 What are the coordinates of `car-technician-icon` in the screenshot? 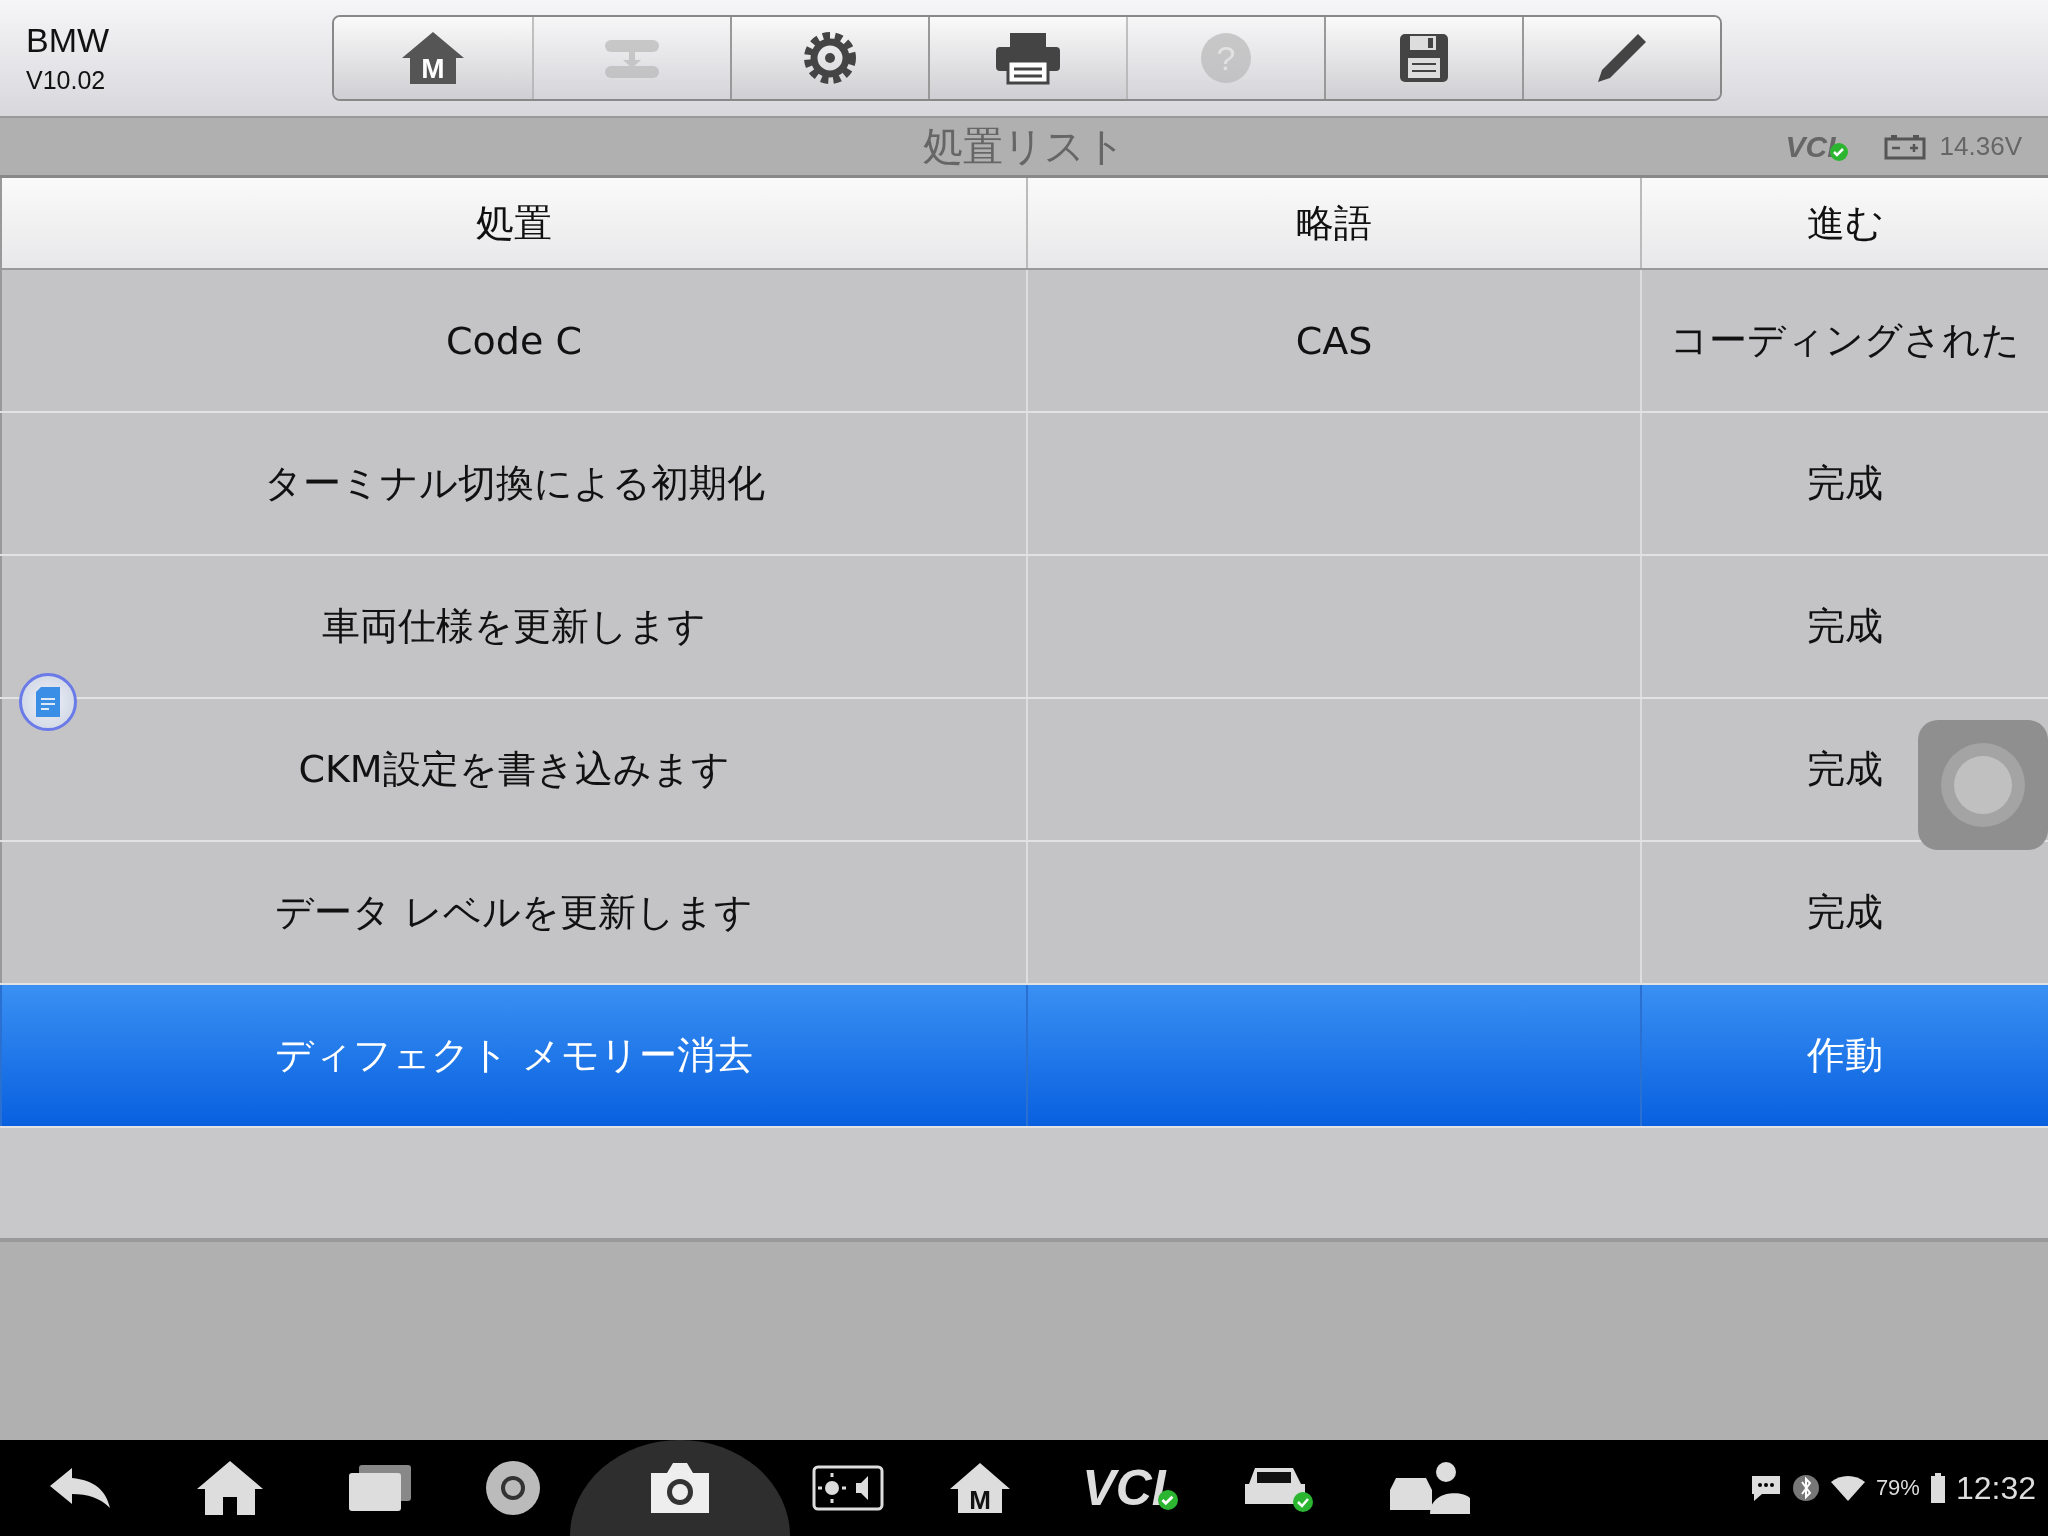 It's located at (1430, 1488).